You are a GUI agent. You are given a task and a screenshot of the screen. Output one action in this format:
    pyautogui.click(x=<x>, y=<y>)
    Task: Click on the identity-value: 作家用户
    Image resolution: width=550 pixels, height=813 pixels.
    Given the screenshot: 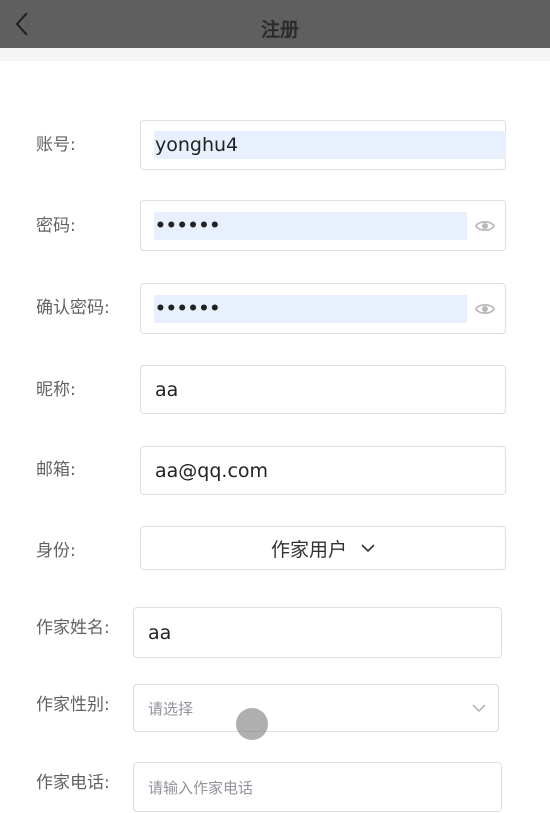 What is the action you would take?
    pyautogui.click(x=308, y=549)
    